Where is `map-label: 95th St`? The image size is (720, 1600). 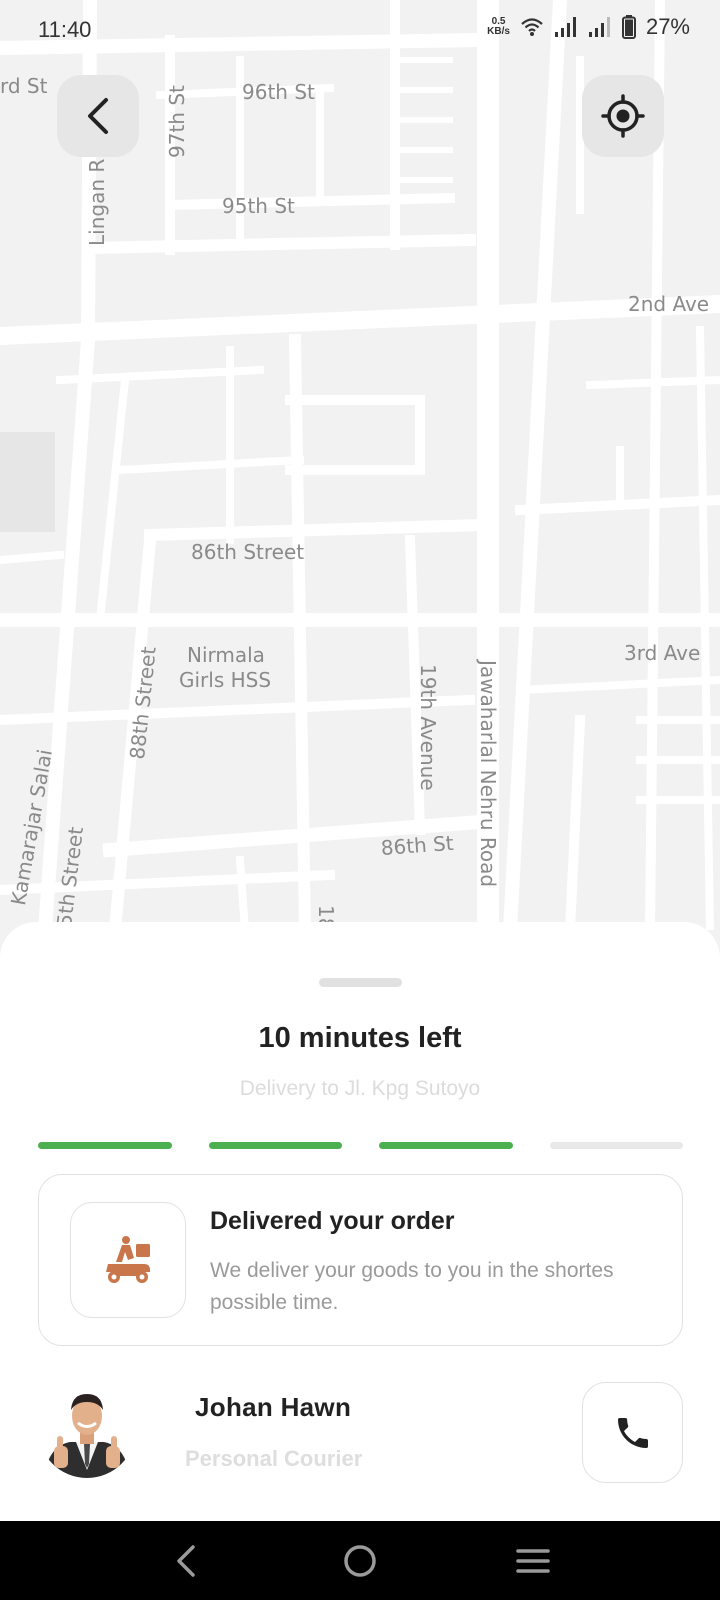 map-label: 95th St is located at coordinates (258, 206).